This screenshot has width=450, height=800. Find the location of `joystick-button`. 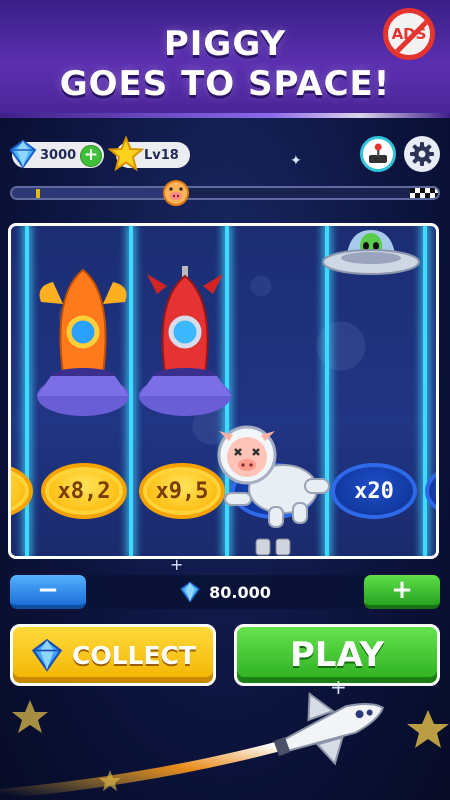

joystick-button is located at coordinates (378, 154).